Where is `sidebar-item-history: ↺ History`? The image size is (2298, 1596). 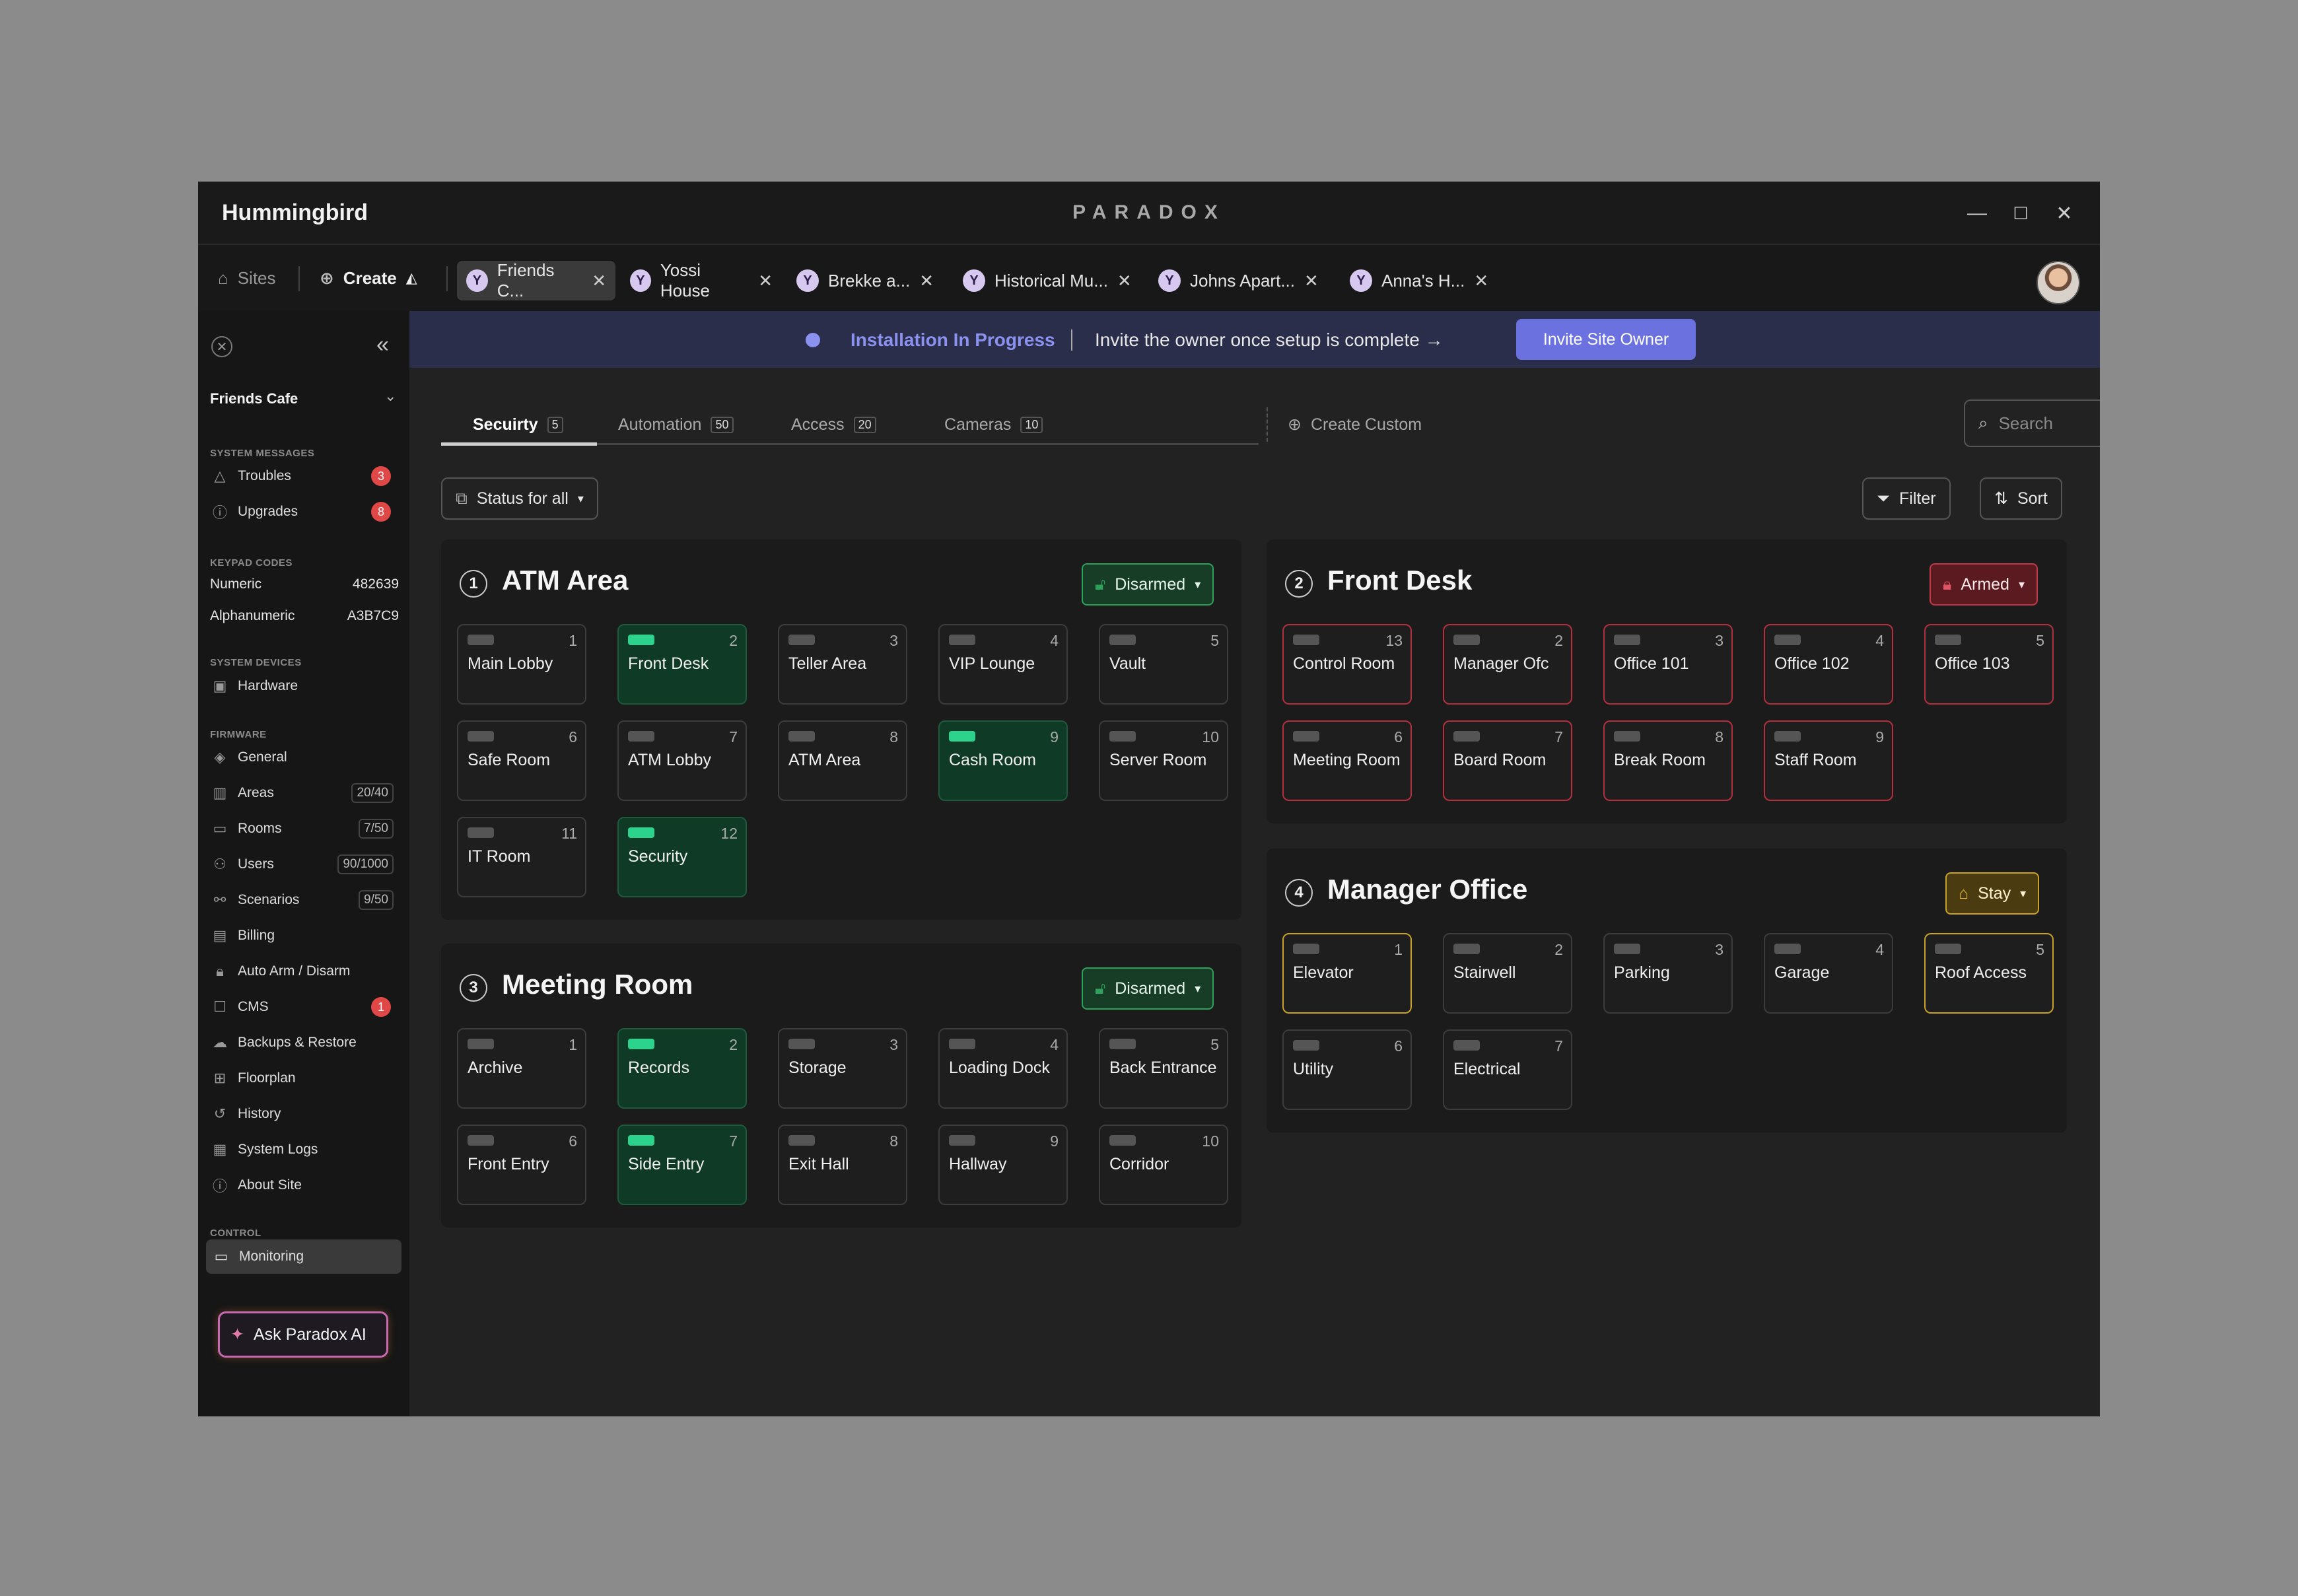 sidebar-item-history: ↺ History is located at coordinates (304, 1113).